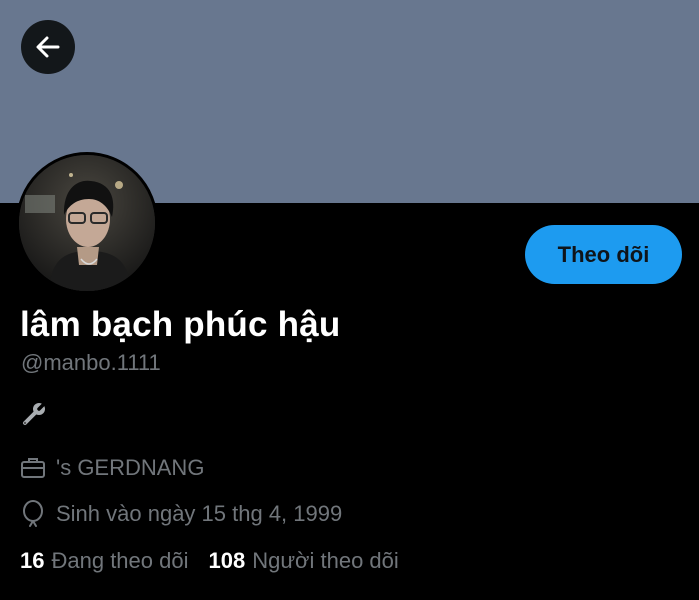 This screenshot has height=600, width=699. Describe the element at coordinates (33, 468) in the screenshot. I see `briefcase-icon` at that location.